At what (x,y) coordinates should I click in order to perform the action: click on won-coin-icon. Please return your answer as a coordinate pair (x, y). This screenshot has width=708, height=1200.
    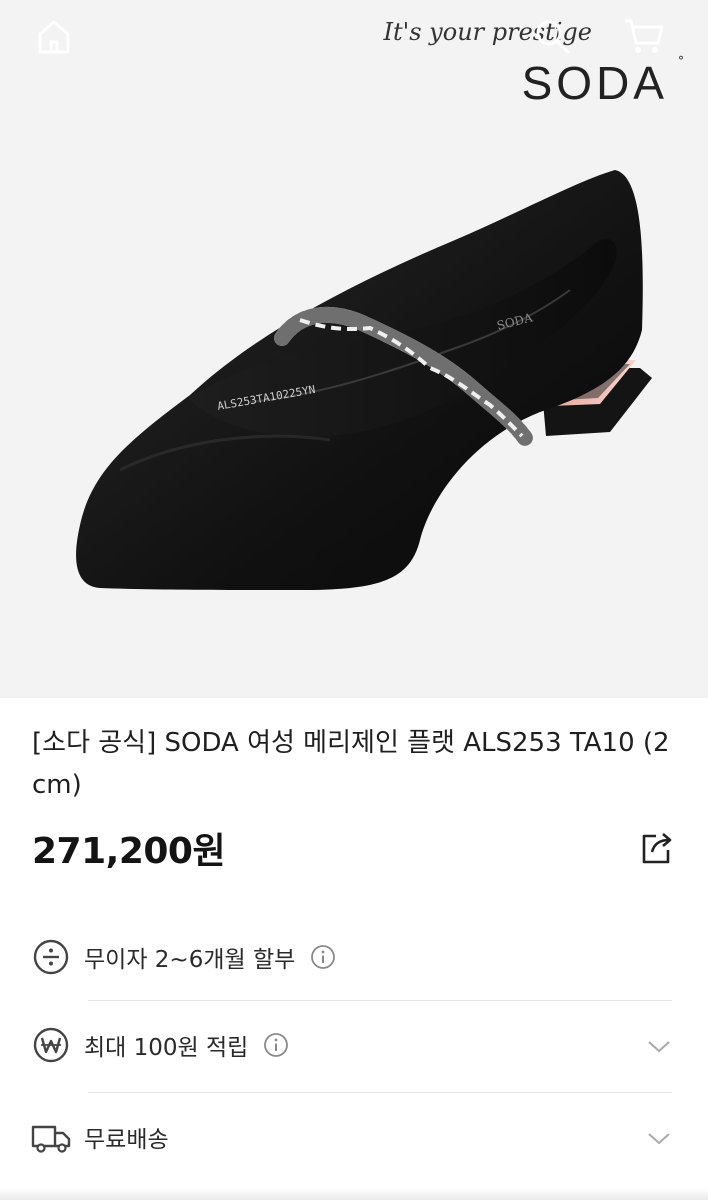
    Looking at the image, I should click on (51, 1045).